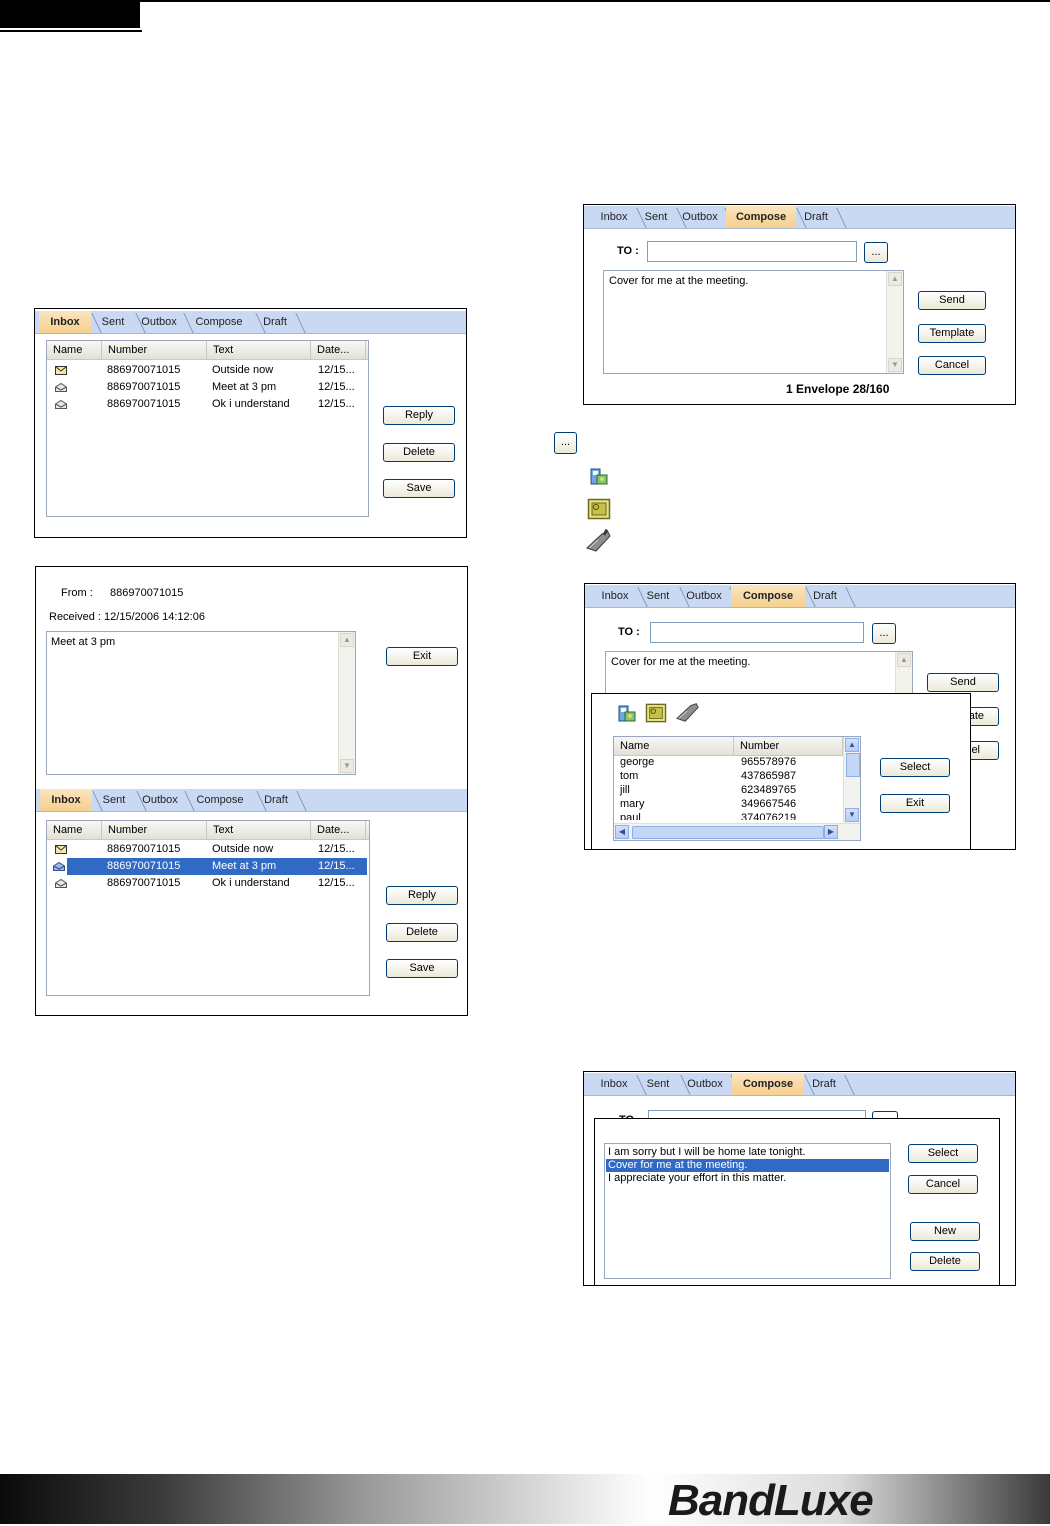 The image size is (1050, 1526). What do you see at coordinates (656, 713) in the screenshot?
I see `sim-card-icon` at bounding box center [656, 713].